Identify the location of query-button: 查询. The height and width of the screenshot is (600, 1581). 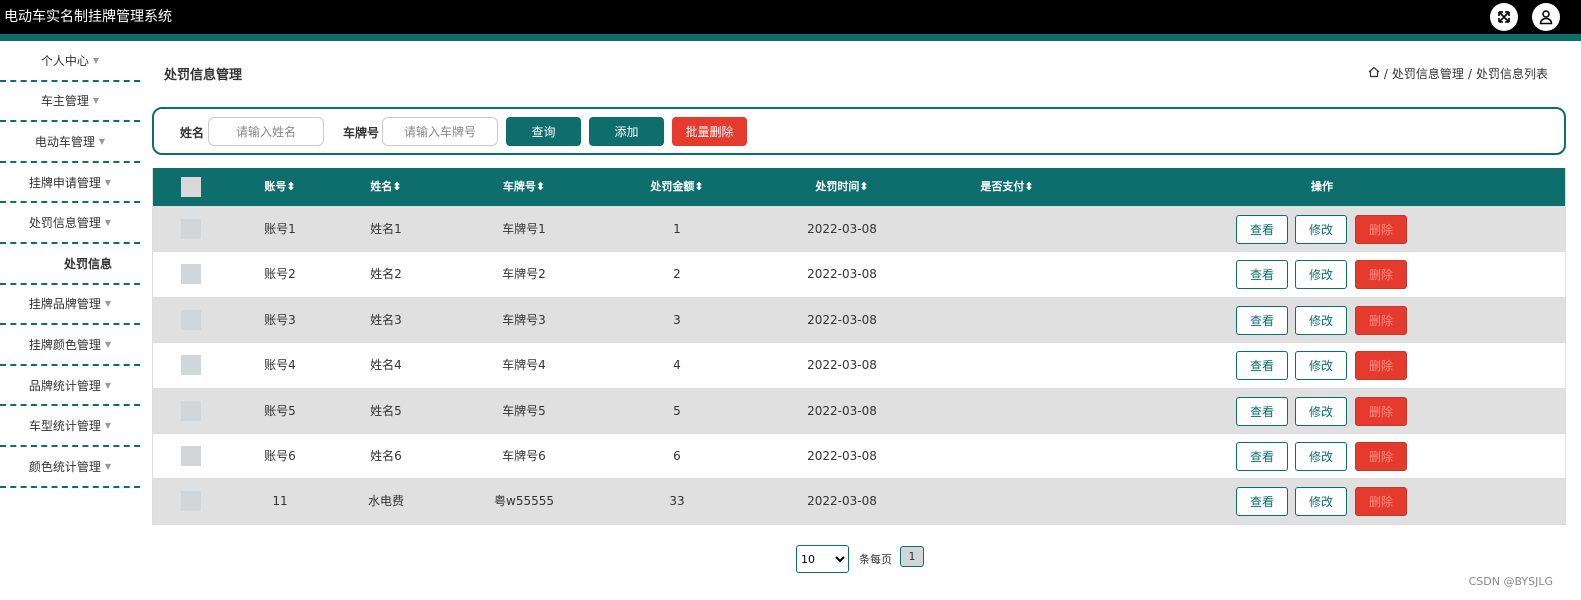
(543, 131).